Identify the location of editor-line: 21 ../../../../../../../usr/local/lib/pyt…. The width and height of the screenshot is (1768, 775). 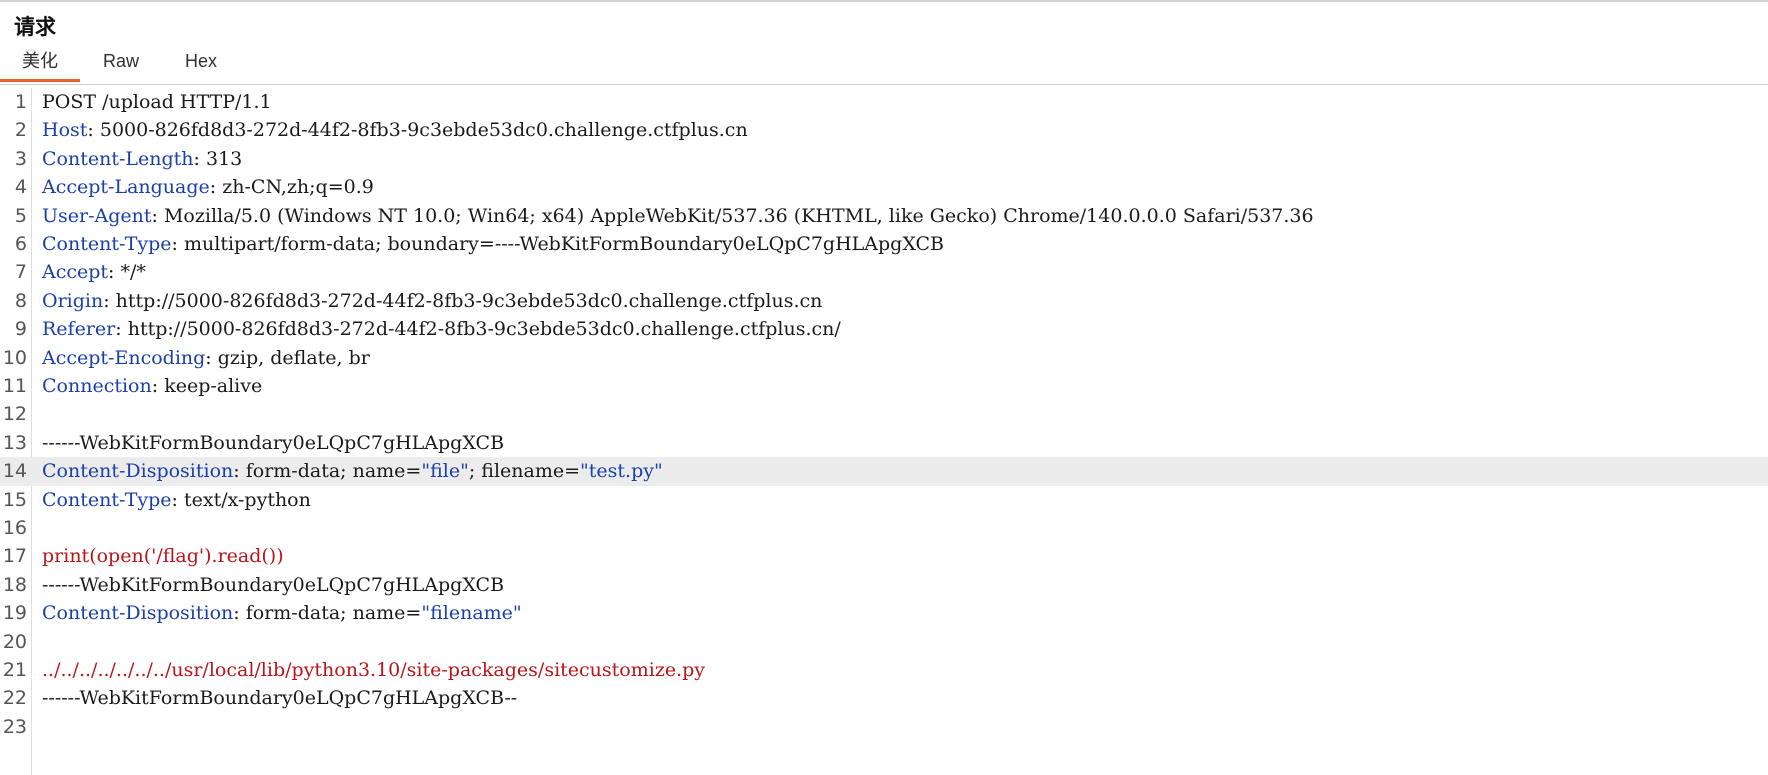
(884, 670).